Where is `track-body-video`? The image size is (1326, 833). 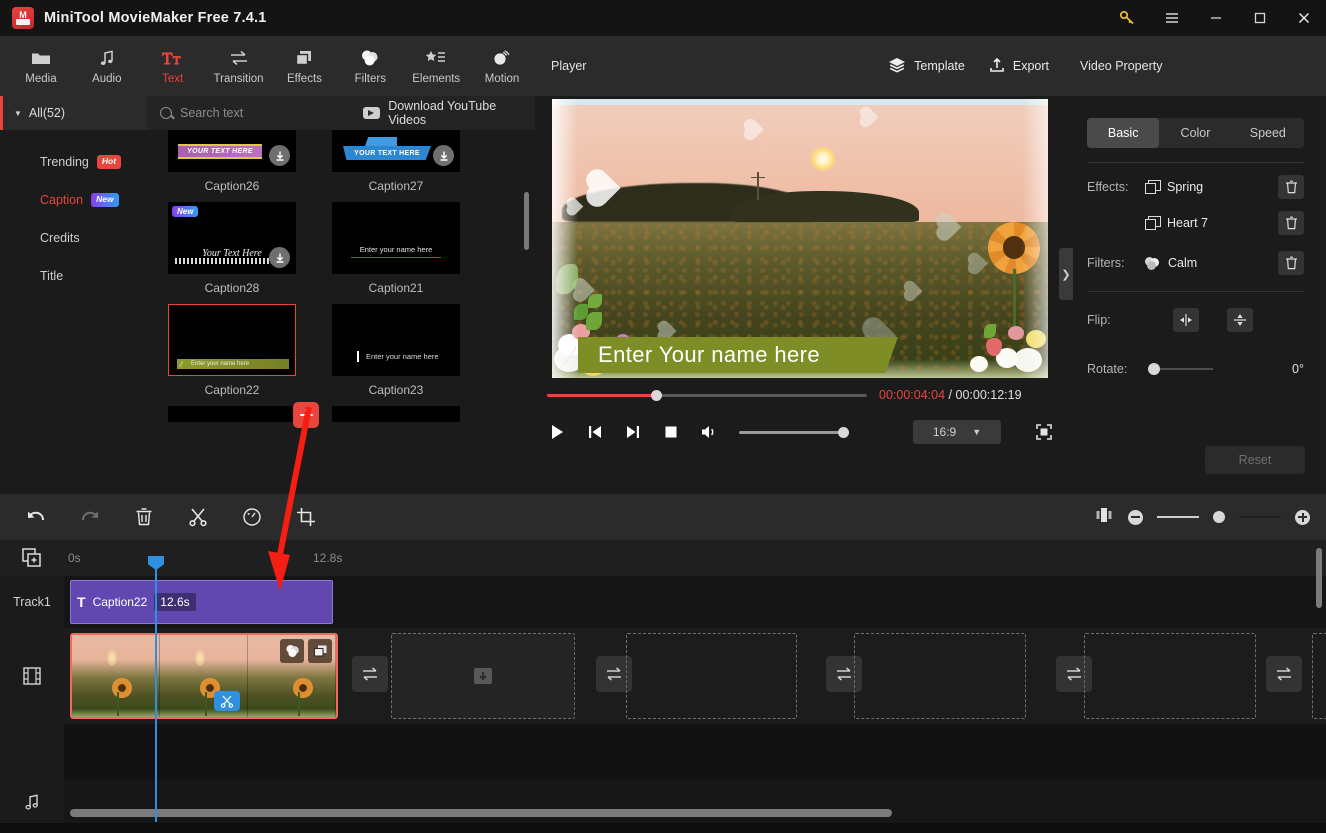
track-body-video is located at coordinates (695, 676).